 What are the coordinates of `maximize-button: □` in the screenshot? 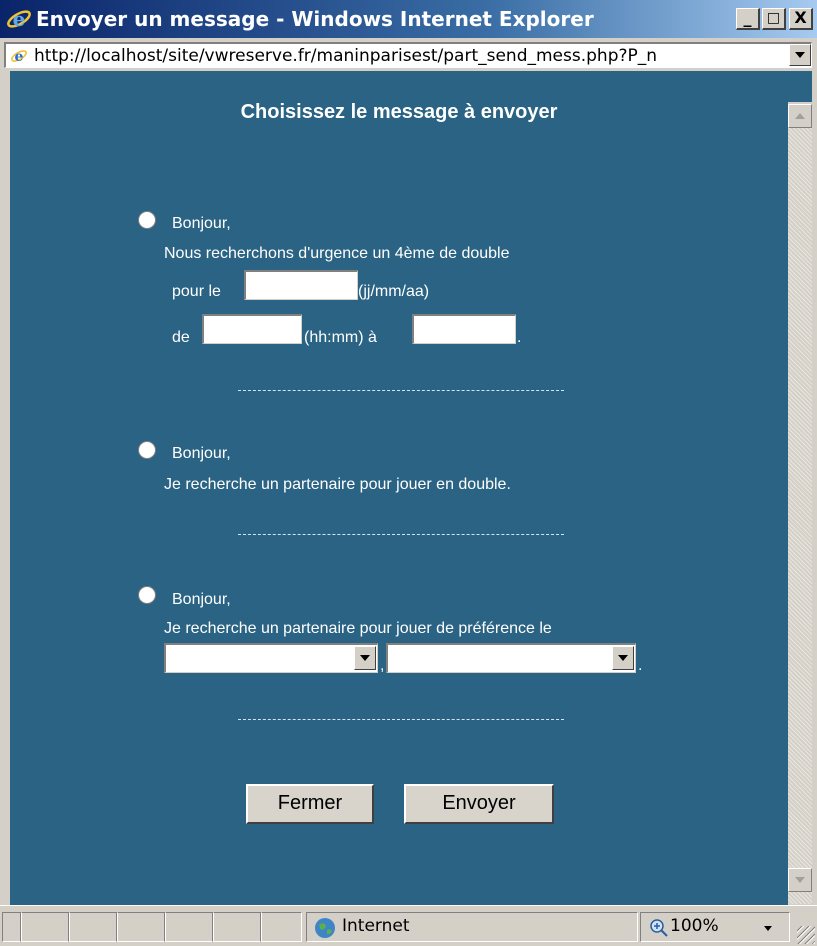 It's located at (774, 19).